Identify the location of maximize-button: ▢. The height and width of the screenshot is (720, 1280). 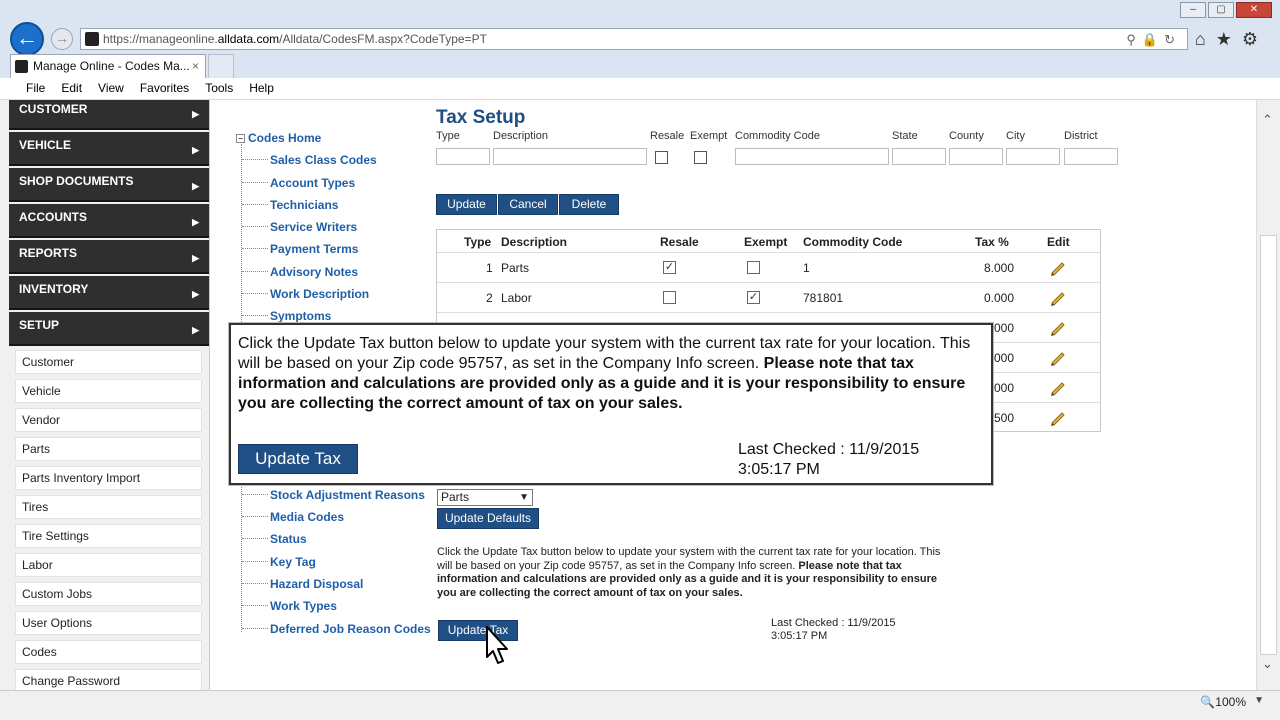
(1221, 10).